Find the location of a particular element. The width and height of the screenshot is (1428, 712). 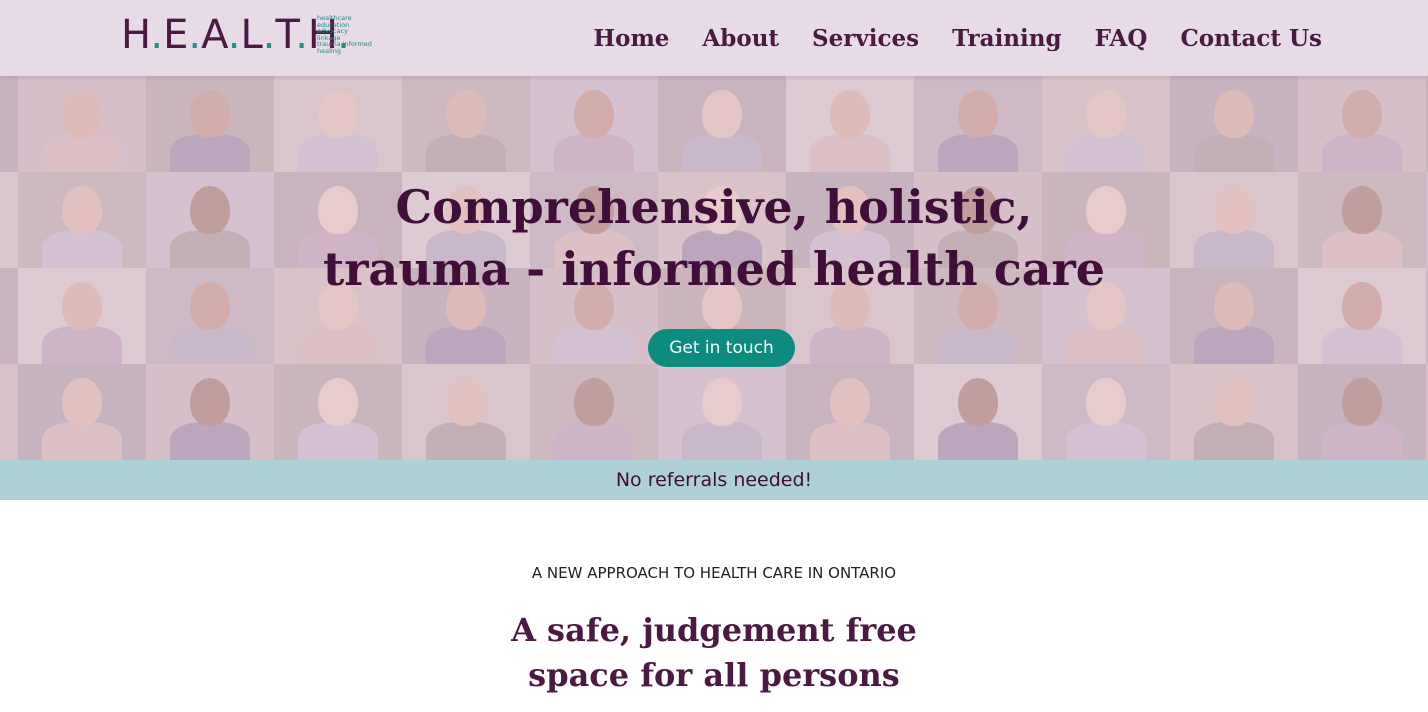

nav-contact-us: Contact Us is located at coordinates (1251, 39).